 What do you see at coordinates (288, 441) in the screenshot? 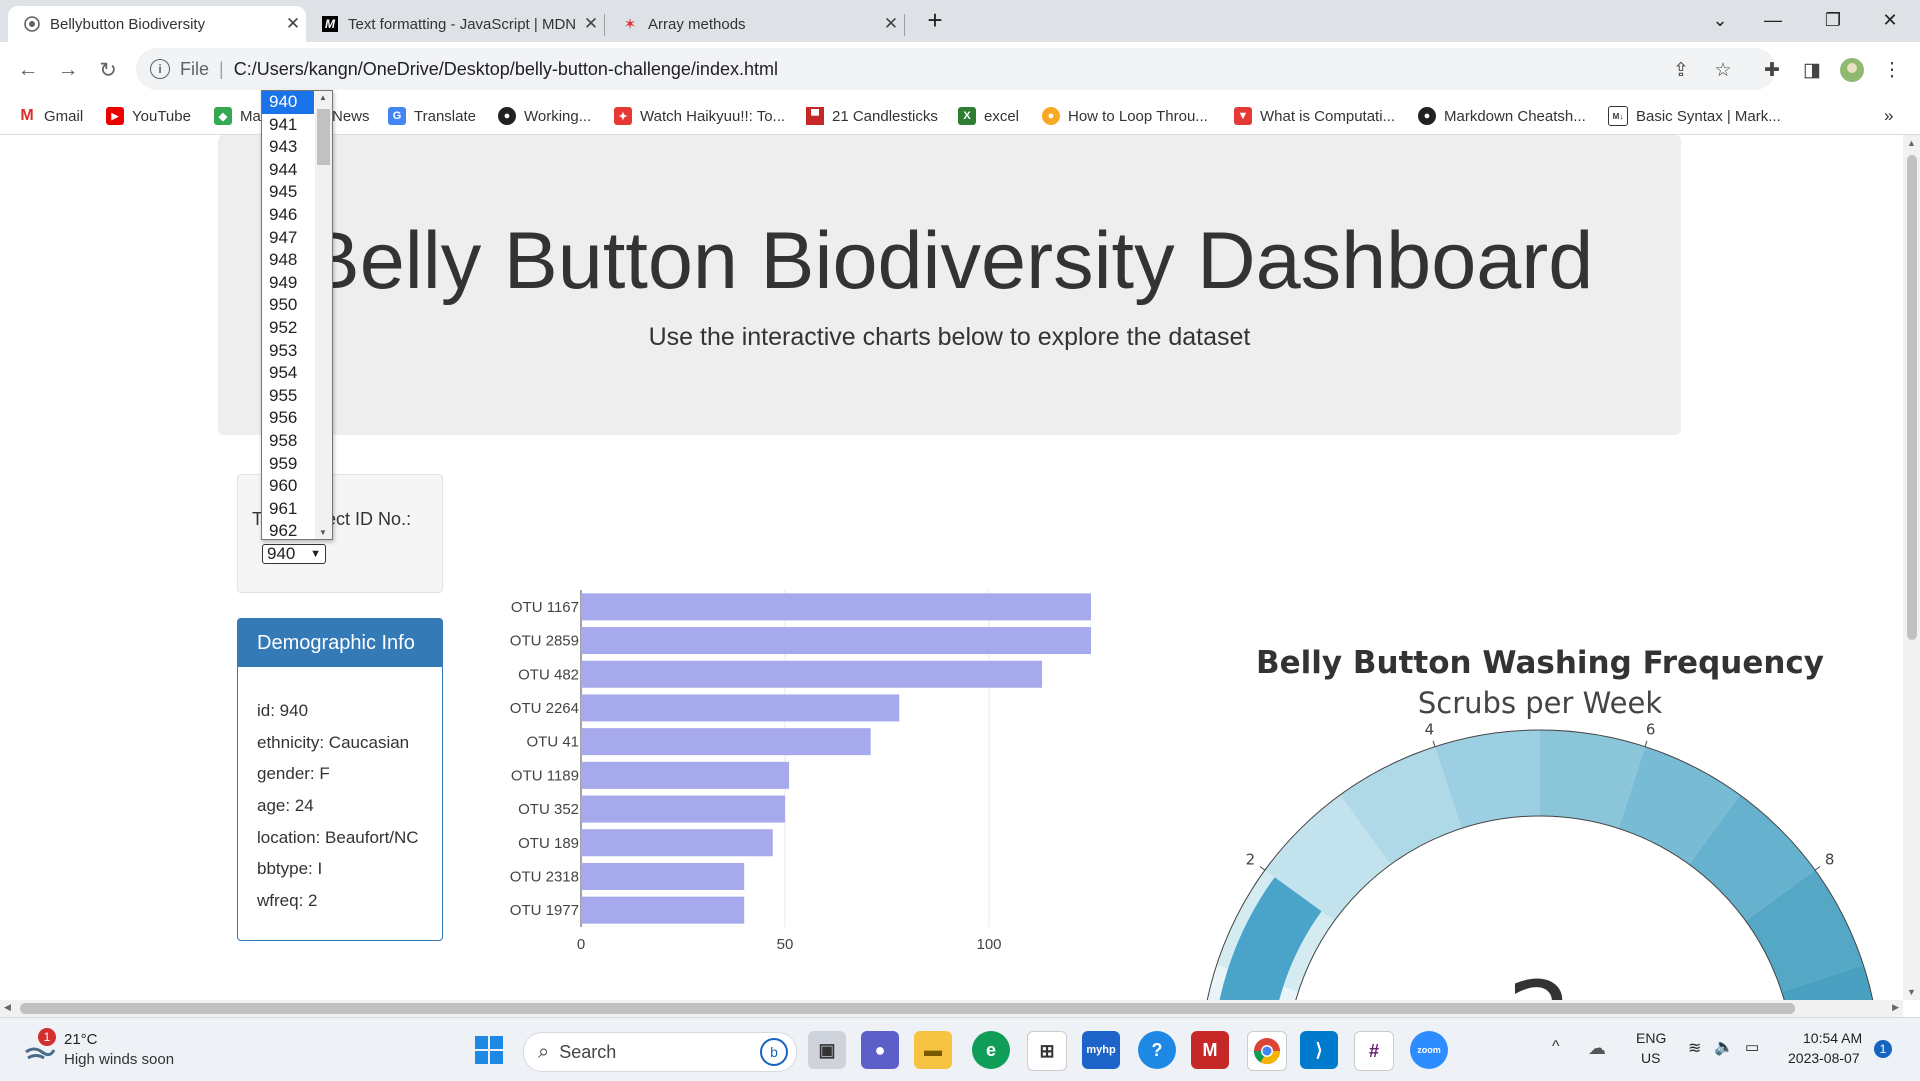
I see `dropdown-option: 958` at bounding box center [288, 441].